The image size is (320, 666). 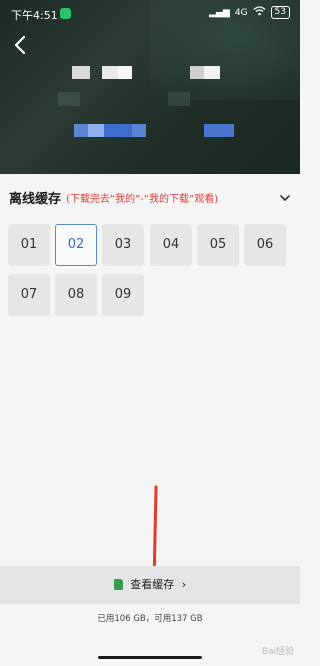 I want to click on storage-info: 已用106 GB，可用137 GB, so click(x=150, y=619).